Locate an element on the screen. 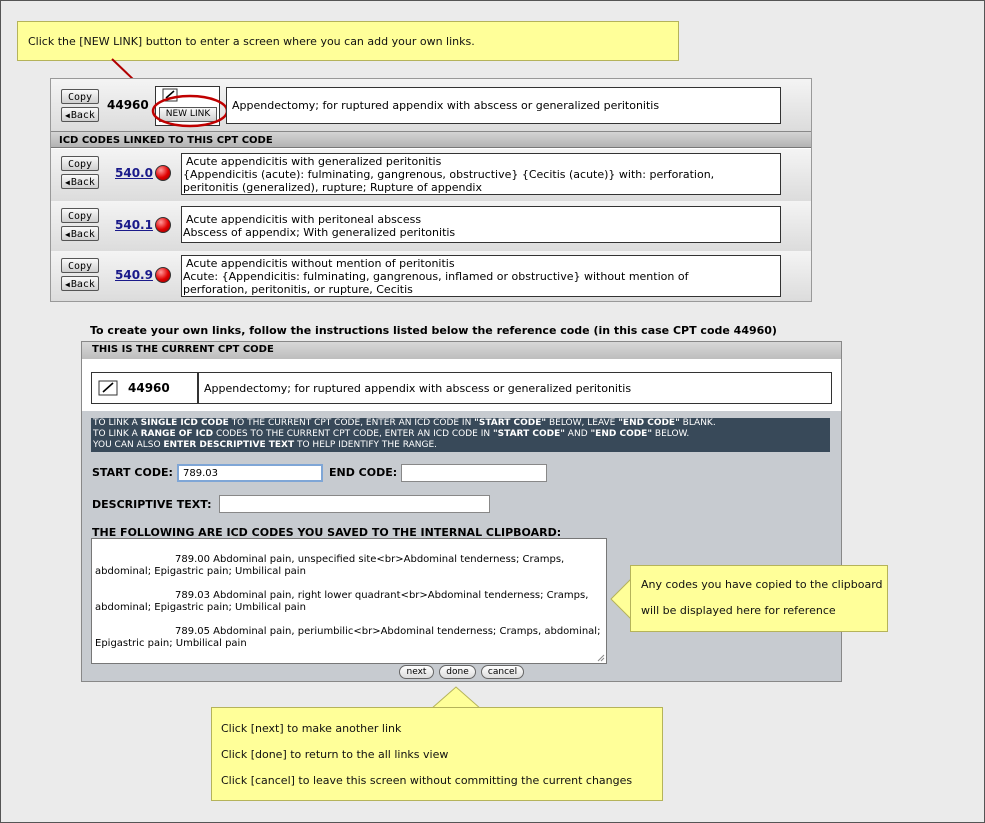 This screenshot has height=823, width=985. editor-title-bar: THIS IS THE CURRENT CPT CODE is located at coordinates (461, 351).